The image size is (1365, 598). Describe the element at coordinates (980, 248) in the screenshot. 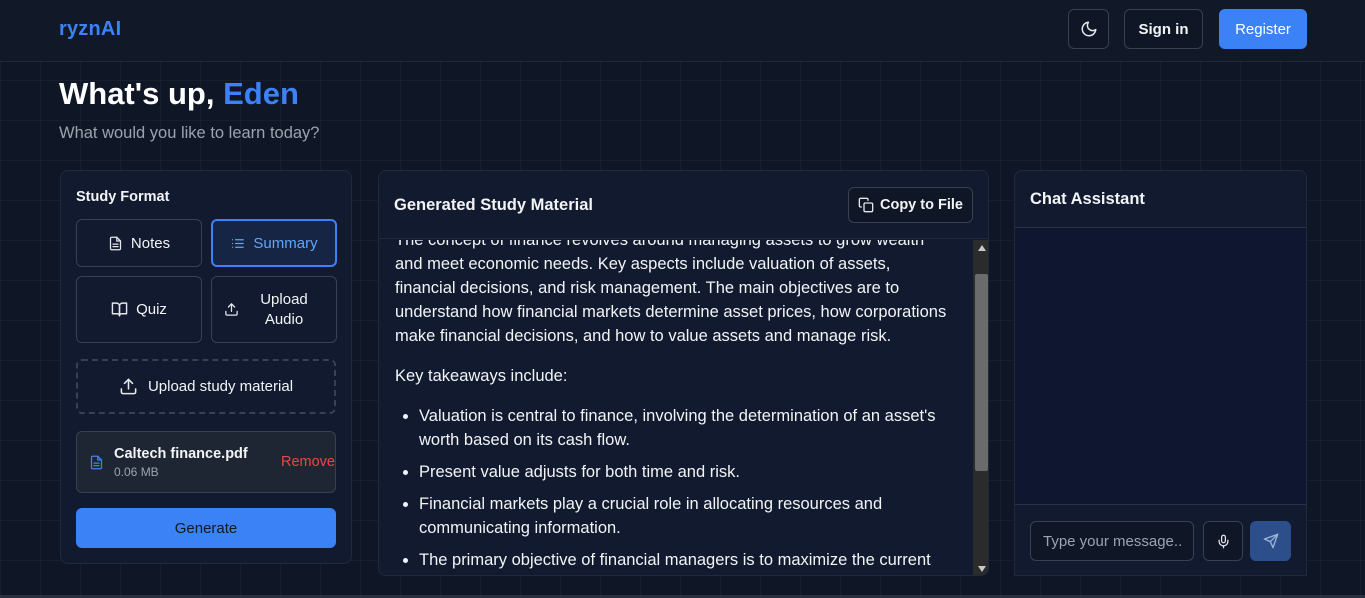

I see `scroll-up-arrow-icon` at that location.